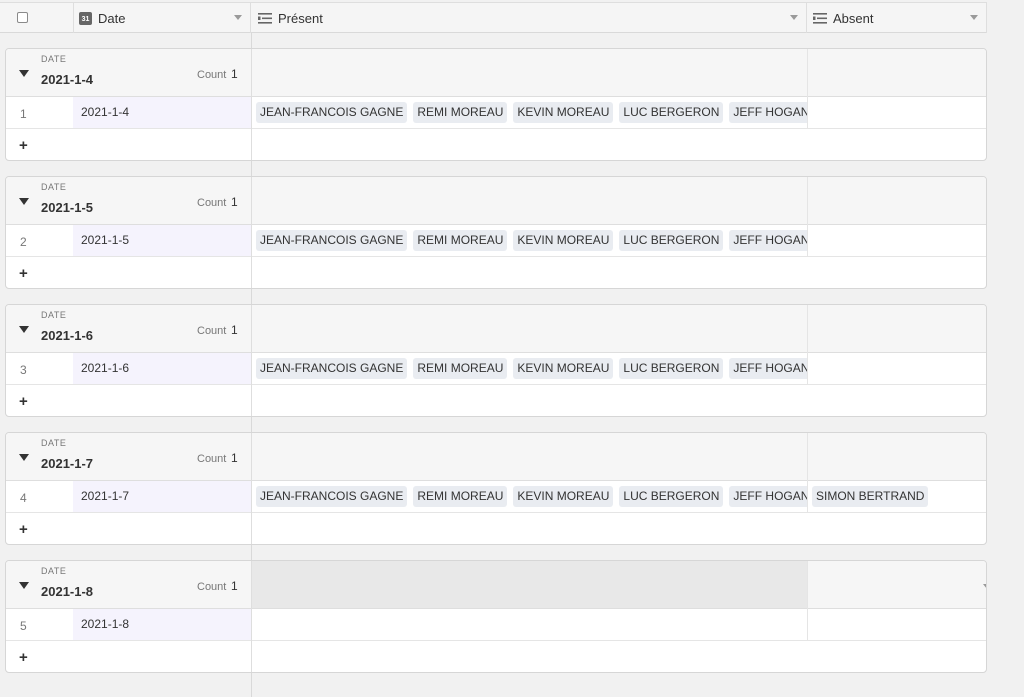  Describe the element at coordinates (162, 18) in the screenshot. I see `column-header-date: 31 Date` at that location.